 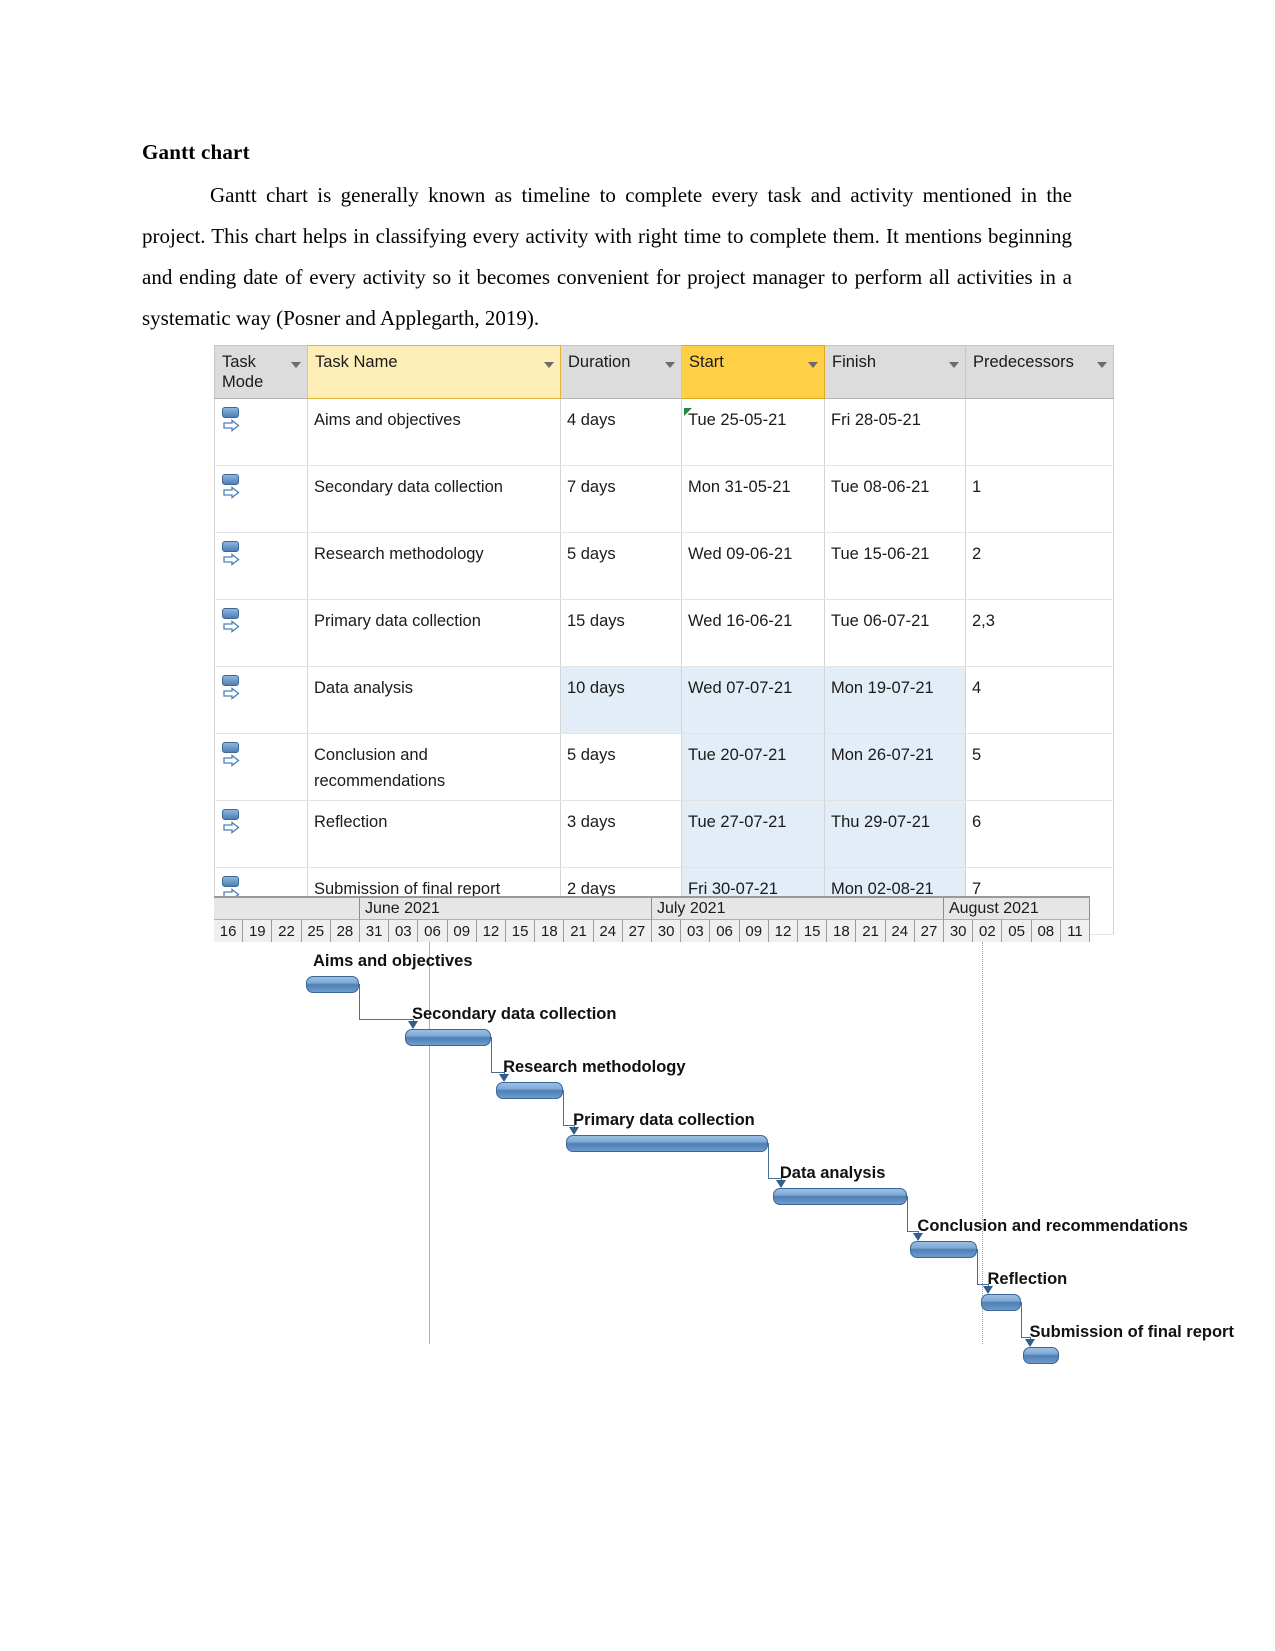 What do you see at coordinates (854, 362) in the screenshot?
I see `column-header-finish-label: Finish` at bounding box center [854, 362].